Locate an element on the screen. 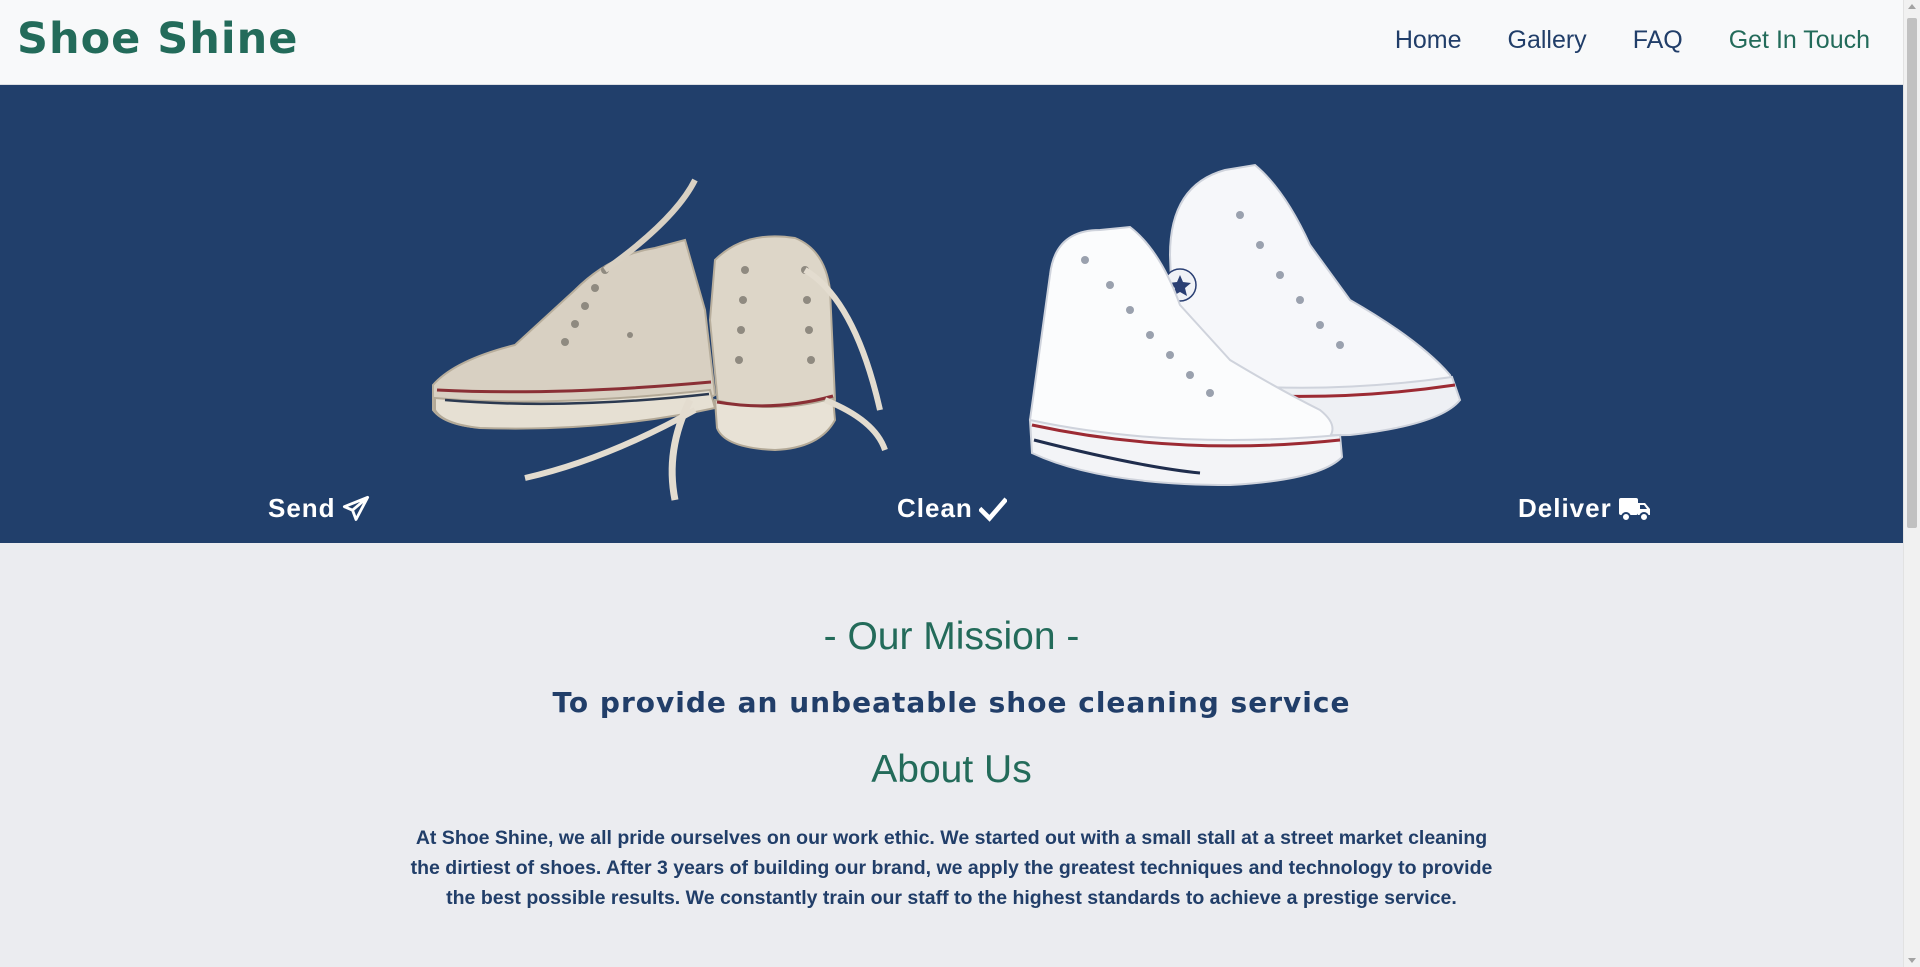 This screenshot has height=967, width=1920. nav-get-in-touch: Get In Touch is located at coordinates (1799, 40).